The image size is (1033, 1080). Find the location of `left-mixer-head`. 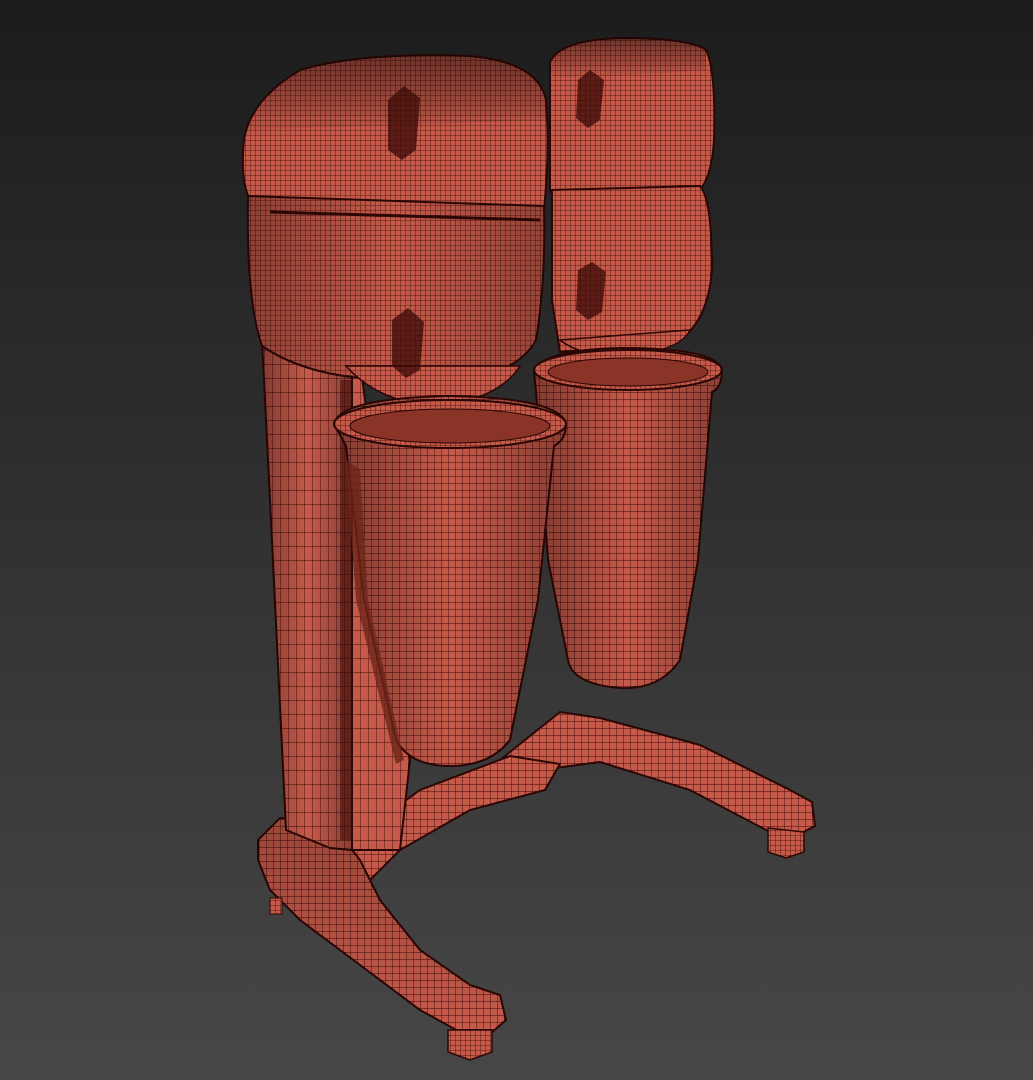

left-mixer-head is located at coordinates (395, 230).